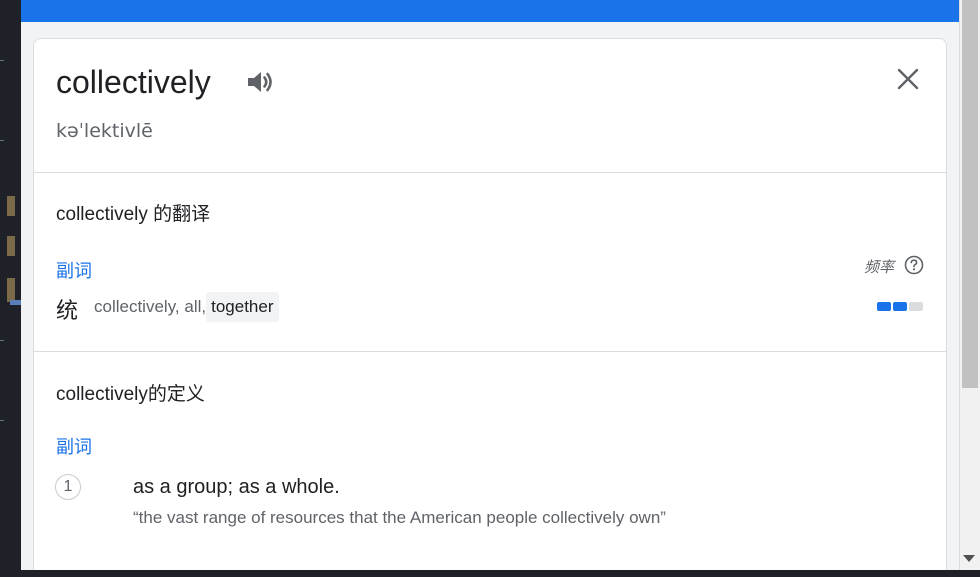 This screenshot has height=577, width=980. I want to click on background-taskbar, so click(490, 573).